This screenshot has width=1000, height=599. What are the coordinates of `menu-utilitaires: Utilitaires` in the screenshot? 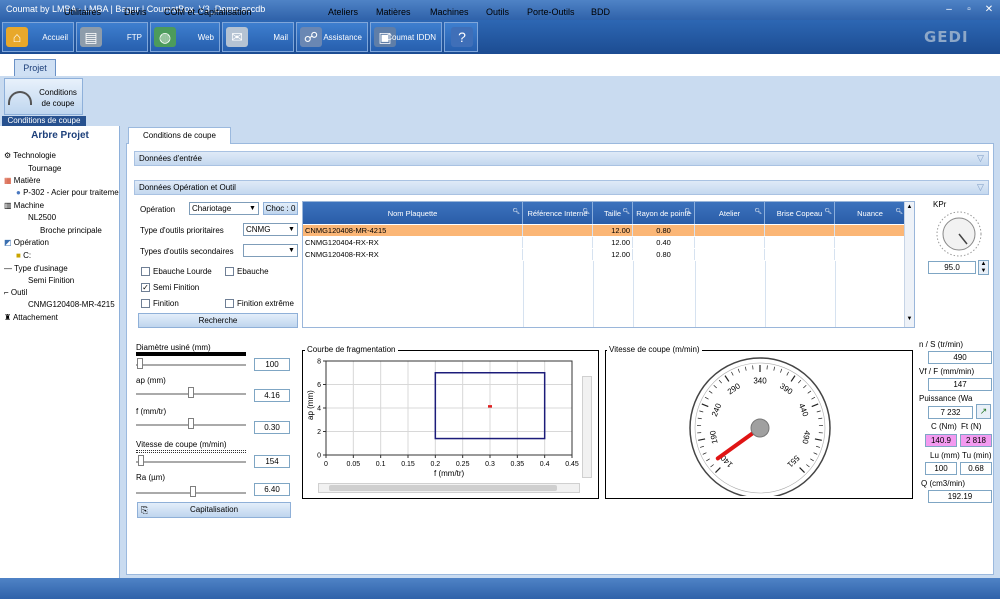 It's located at (82, 13).